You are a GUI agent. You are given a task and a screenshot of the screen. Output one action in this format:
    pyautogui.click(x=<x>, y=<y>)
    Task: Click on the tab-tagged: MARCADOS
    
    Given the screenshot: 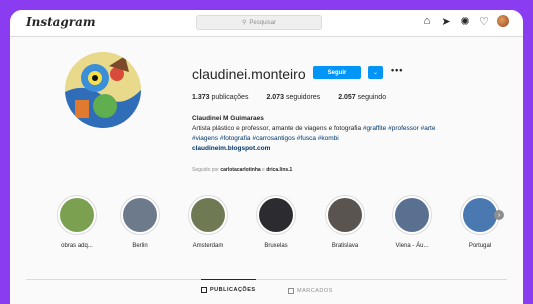 What is the action you would take?
    pyautogui.click(x=310, y=291)
    